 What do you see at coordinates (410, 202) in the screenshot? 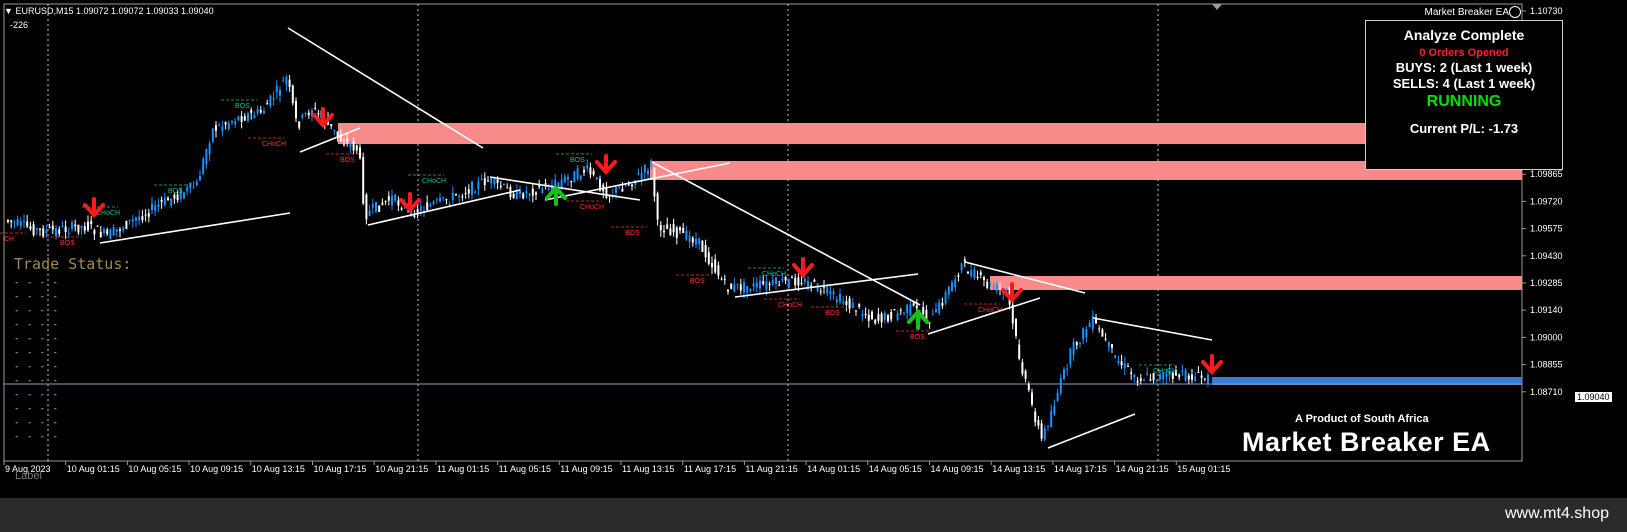
I see `sell-arrow-icon` at bounding box center [410, 202].